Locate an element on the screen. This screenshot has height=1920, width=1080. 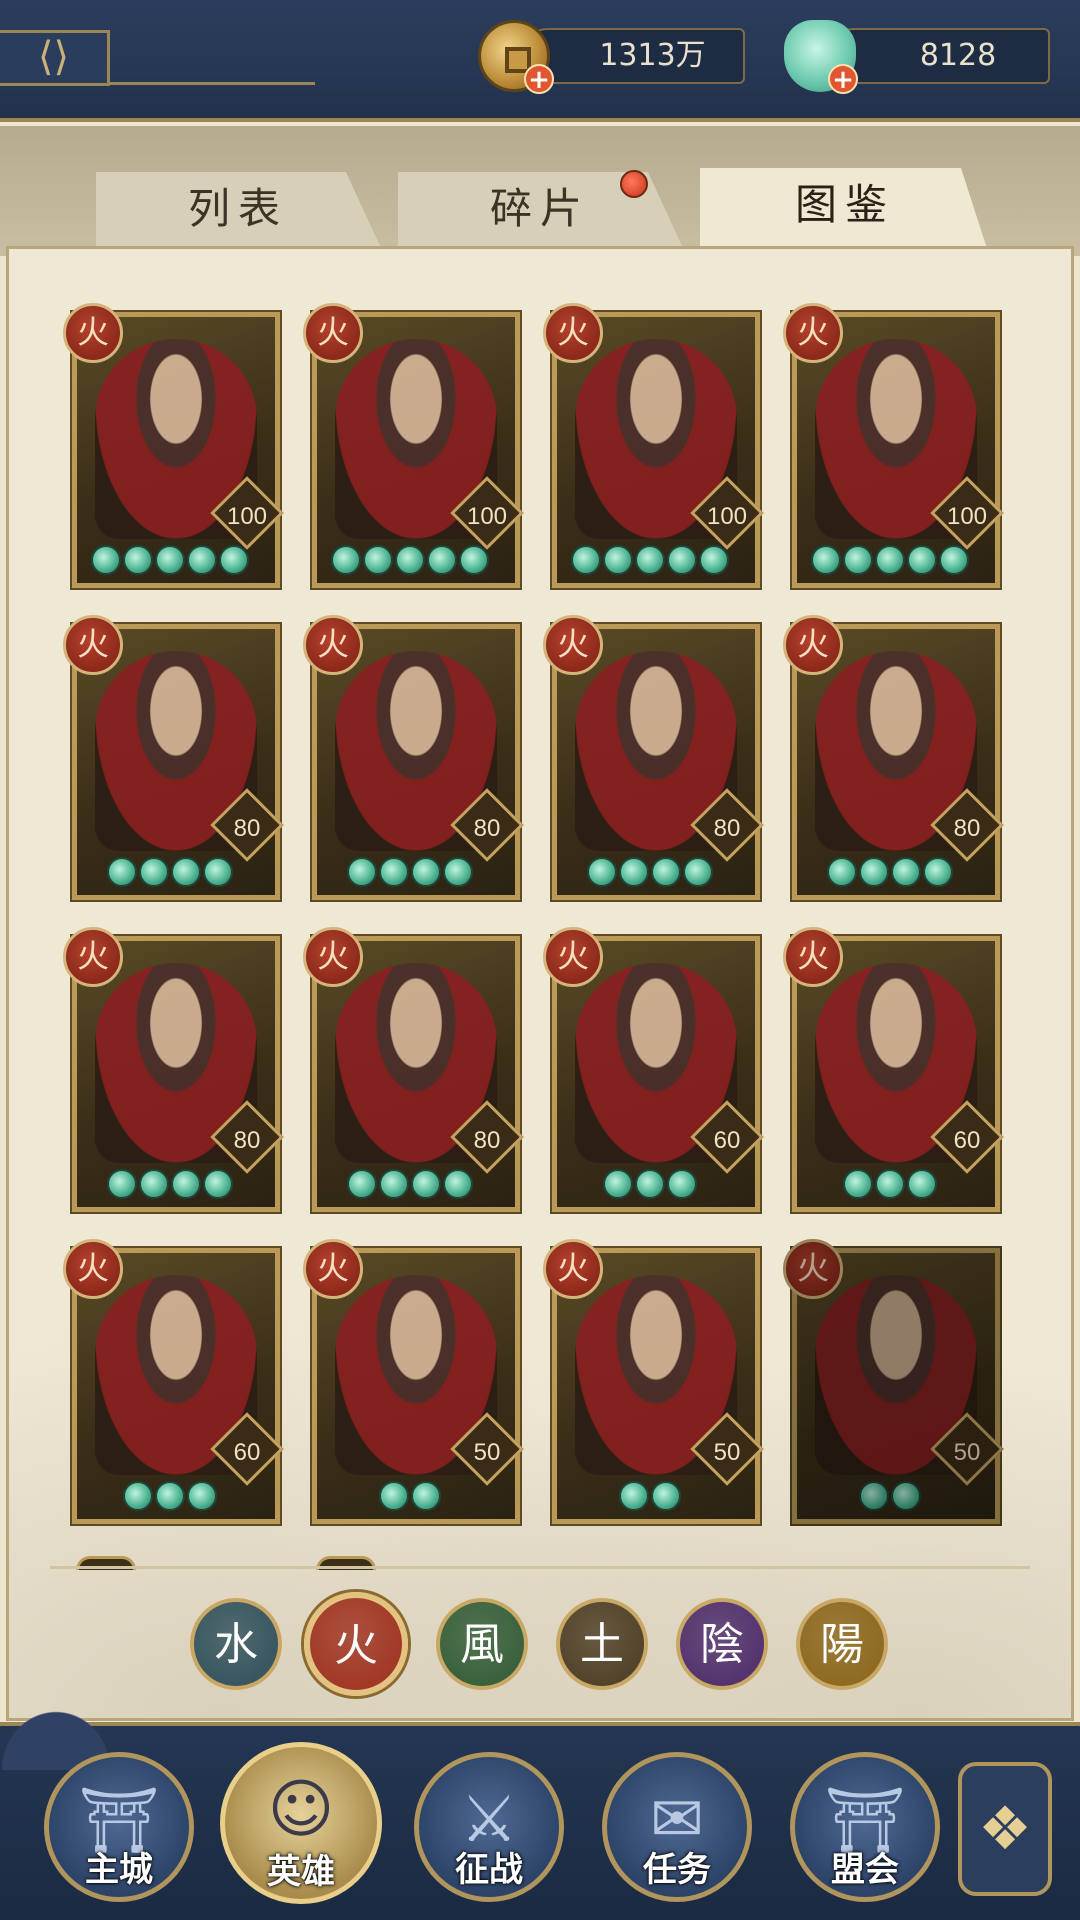
filter-wind-button: 風 is located at coordinates (482, 1644).